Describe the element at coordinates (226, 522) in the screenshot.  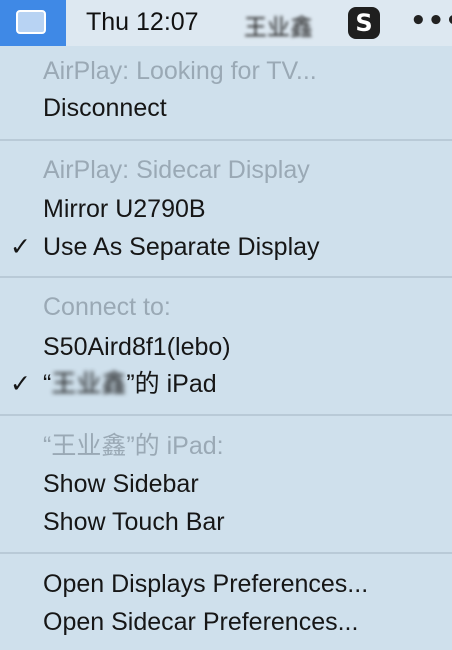
I see `menu-item-show-touch-bar: Show Touch Bar` at that location.